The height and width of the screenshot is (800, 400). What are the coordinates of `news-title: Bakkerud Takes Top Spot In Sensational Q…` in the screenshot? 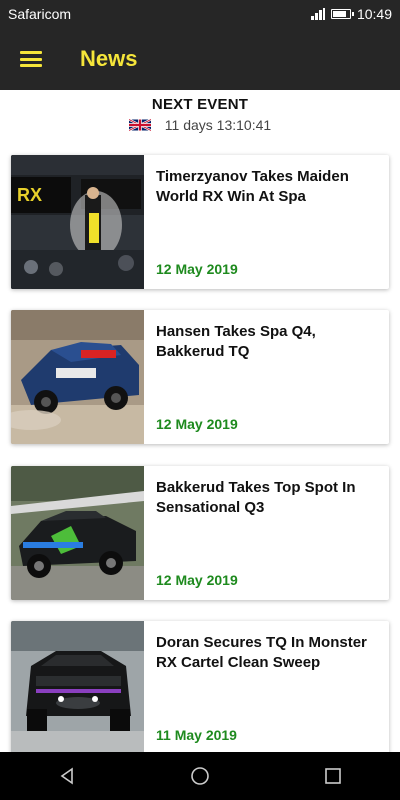 It's located at (256, 497).